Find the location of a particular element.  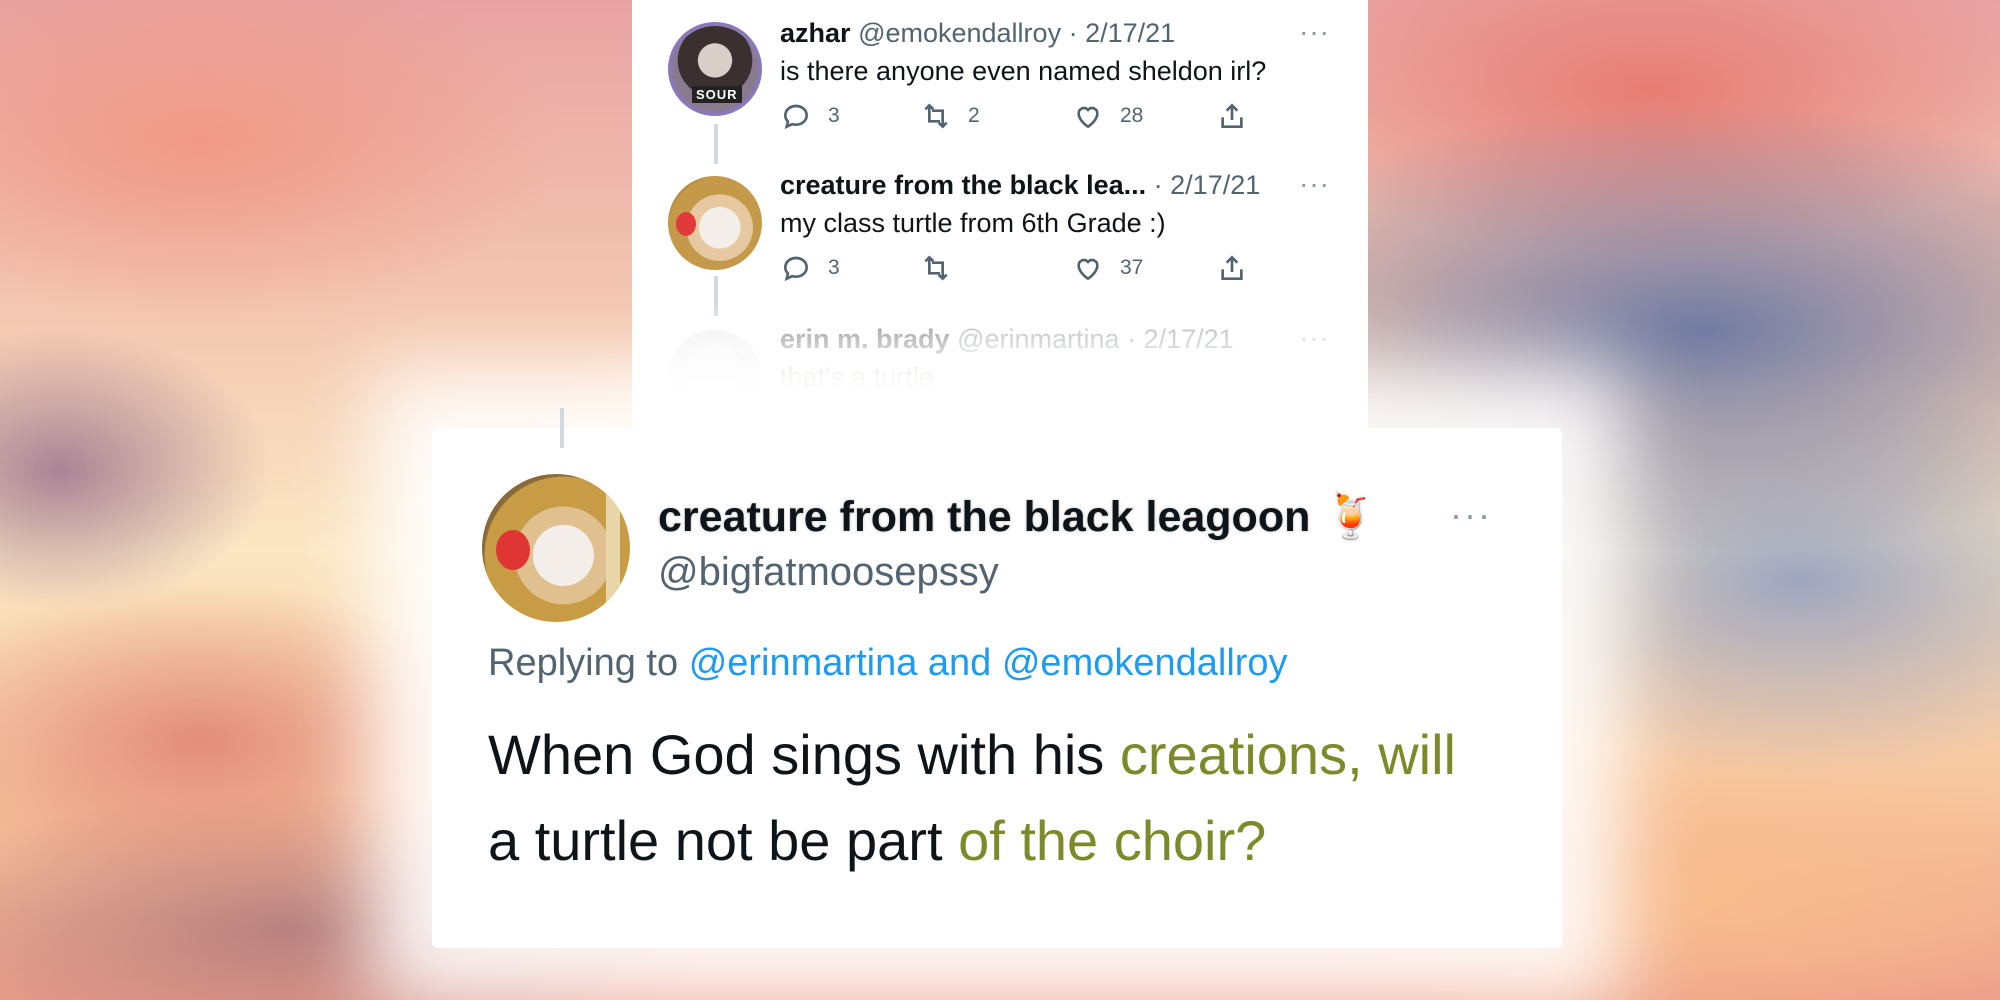

reply-prefix: Replying to is located at coordinates (583, 663).